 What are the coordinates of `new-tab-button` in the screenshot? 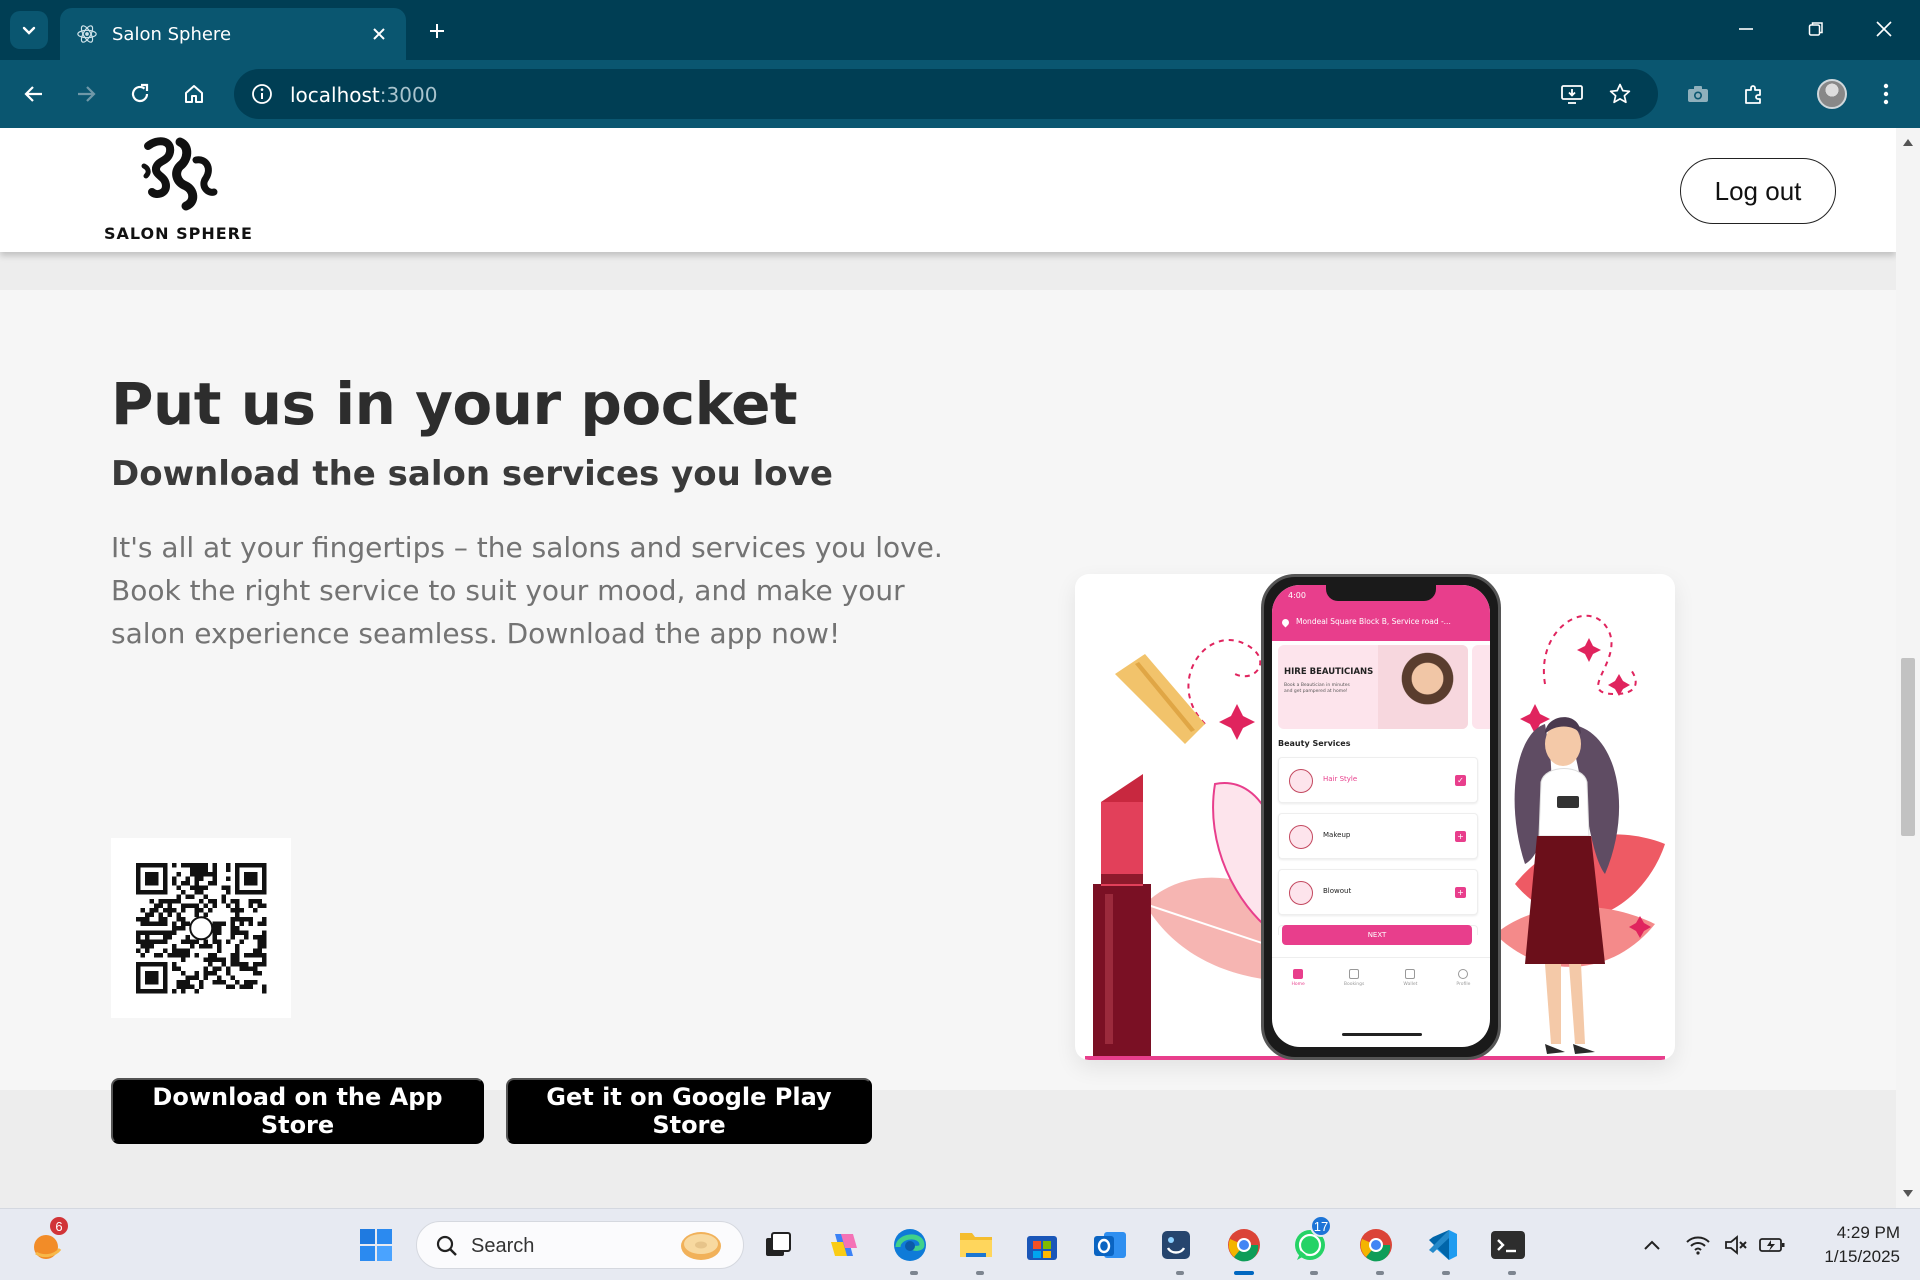 It's located at (437, 31).